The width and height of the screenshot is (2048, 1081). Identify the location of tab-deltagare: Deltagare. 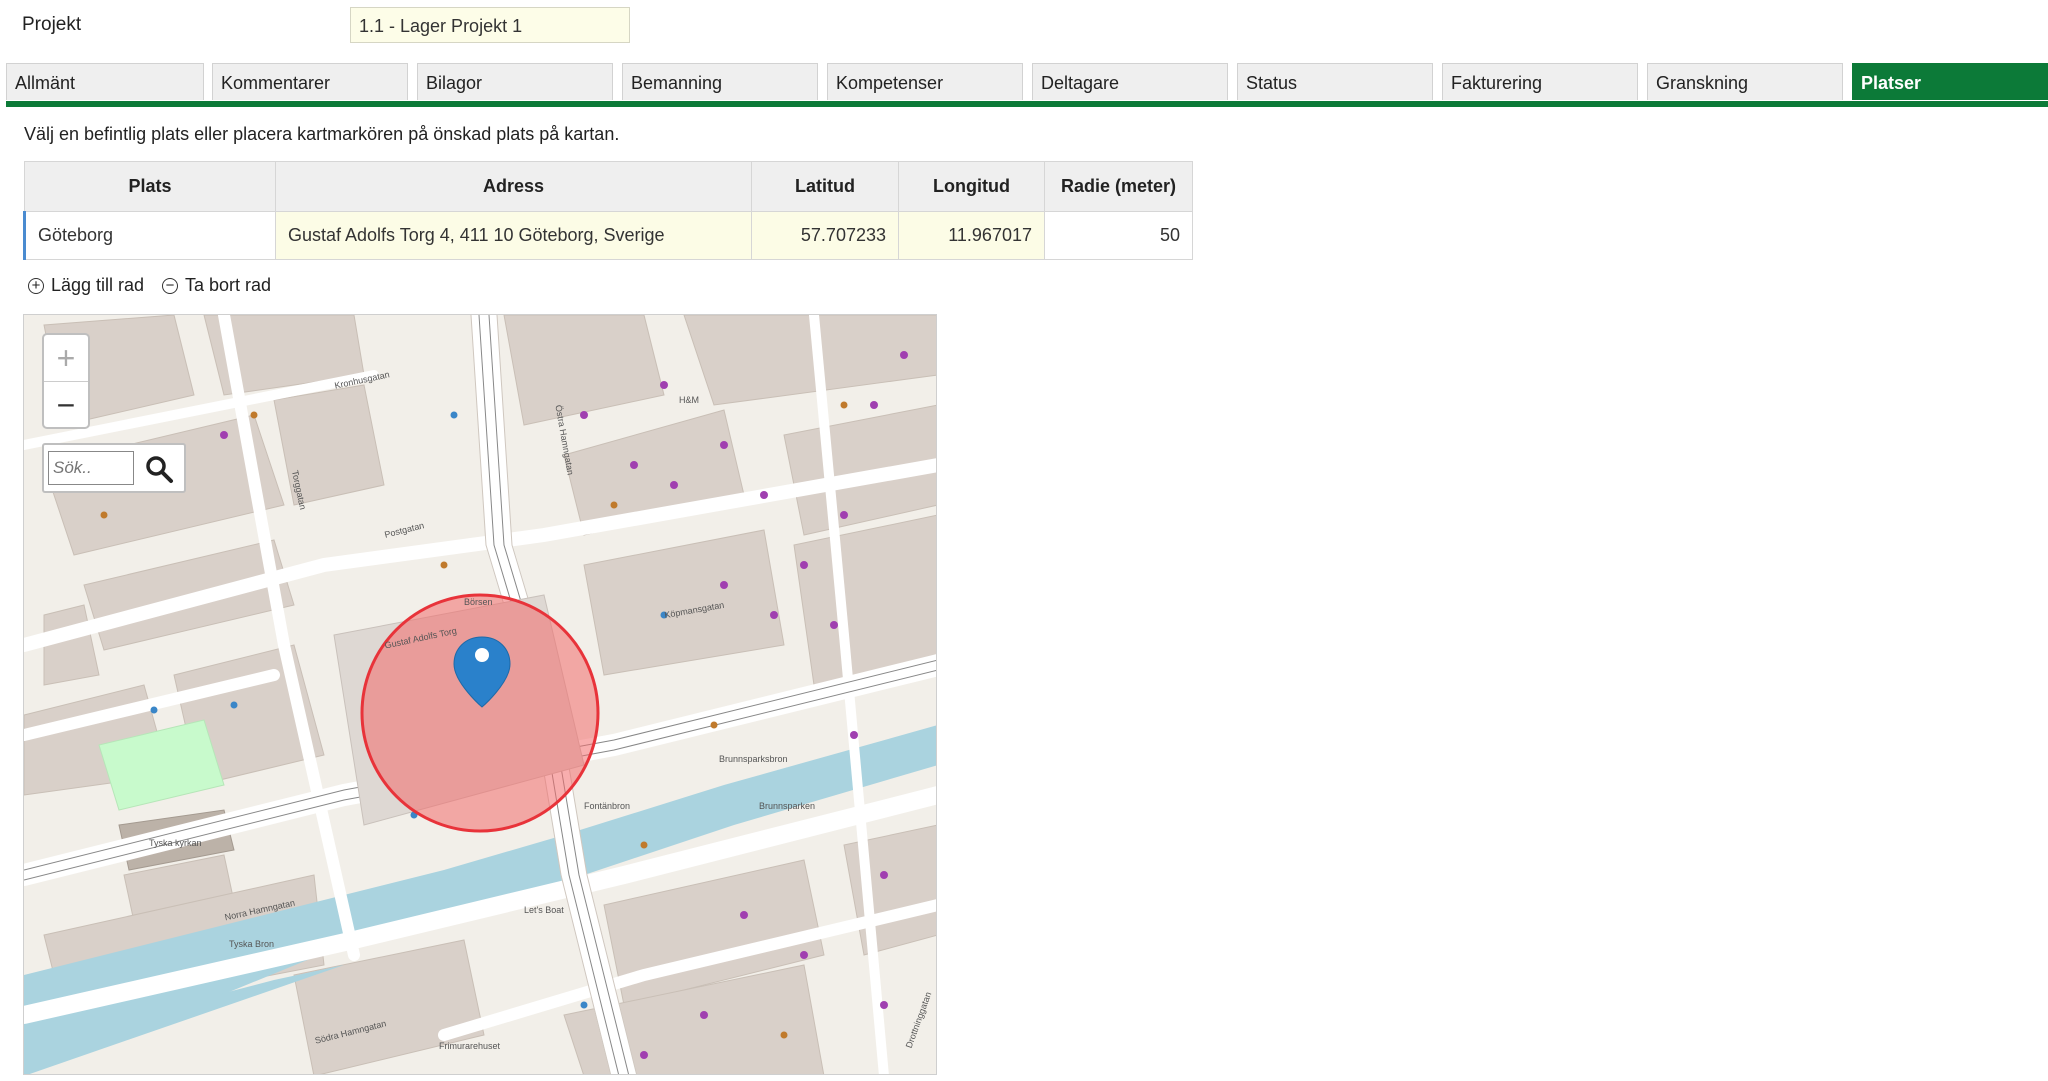
(1130, 81).